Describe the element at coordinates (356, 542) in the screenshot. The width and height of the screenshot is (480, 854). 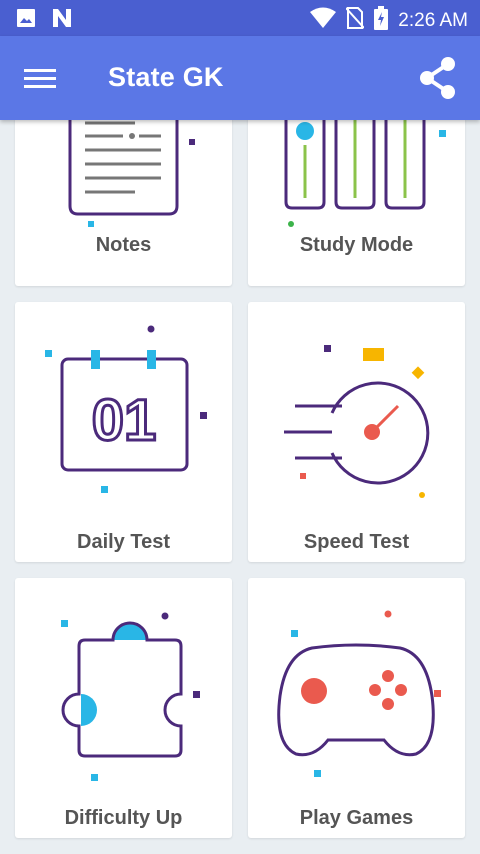
I see `card-label-speed-test: Speed Test` at that location.